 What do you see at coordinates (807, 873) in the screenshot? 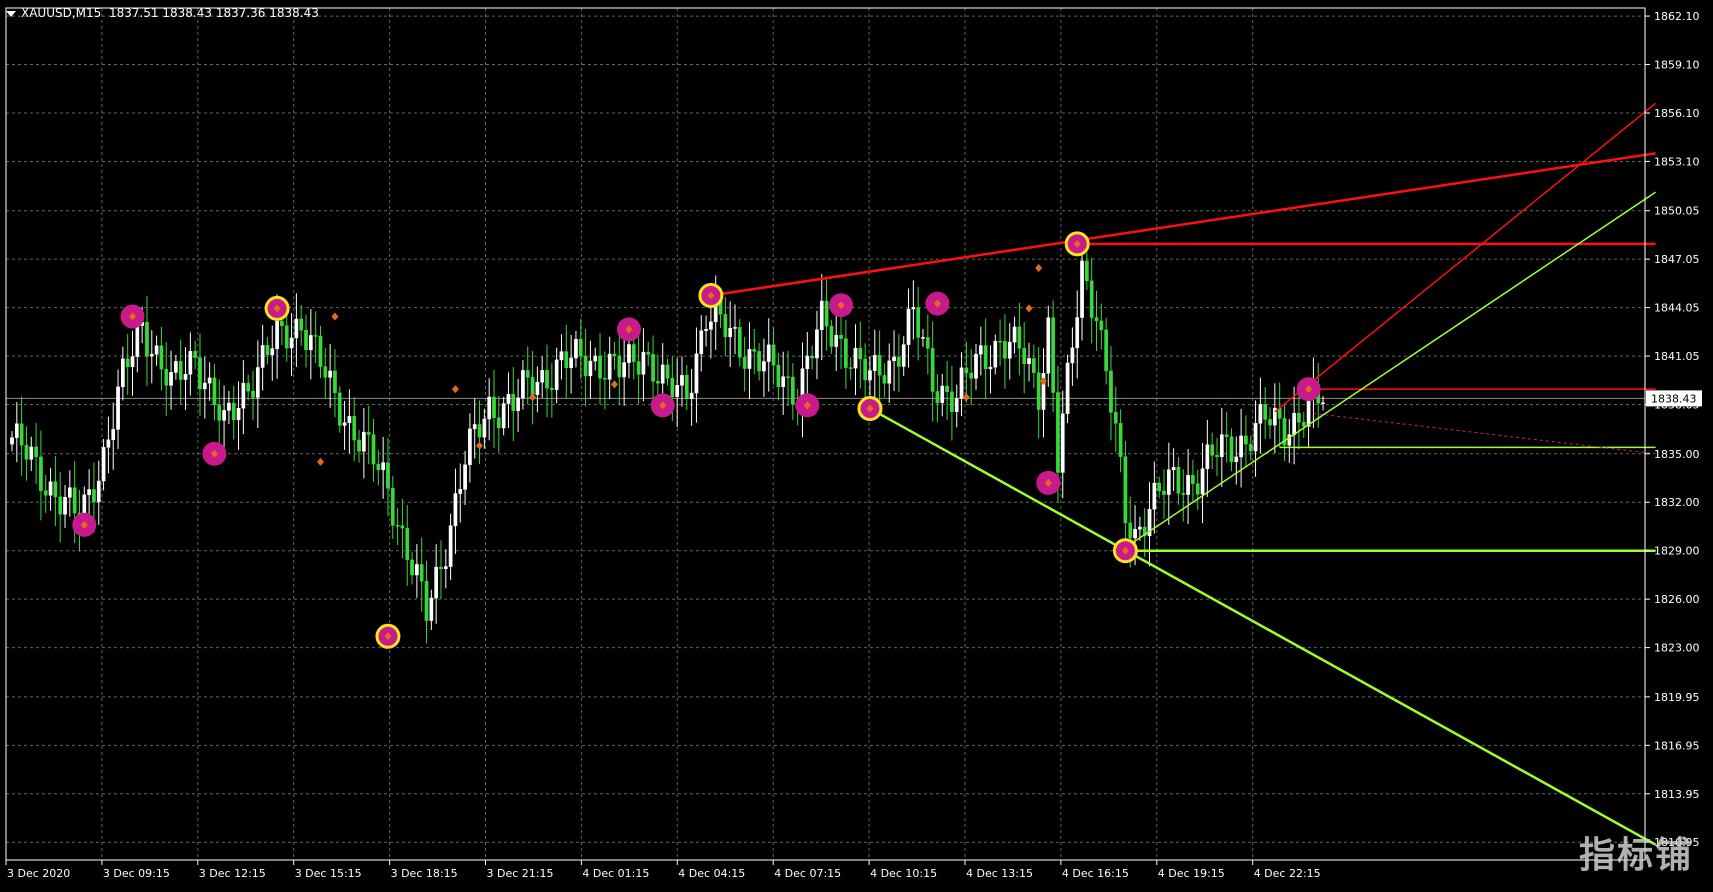
I see `time-tick-label: 4 Dec 07:15` at bounding box center [807, 873].